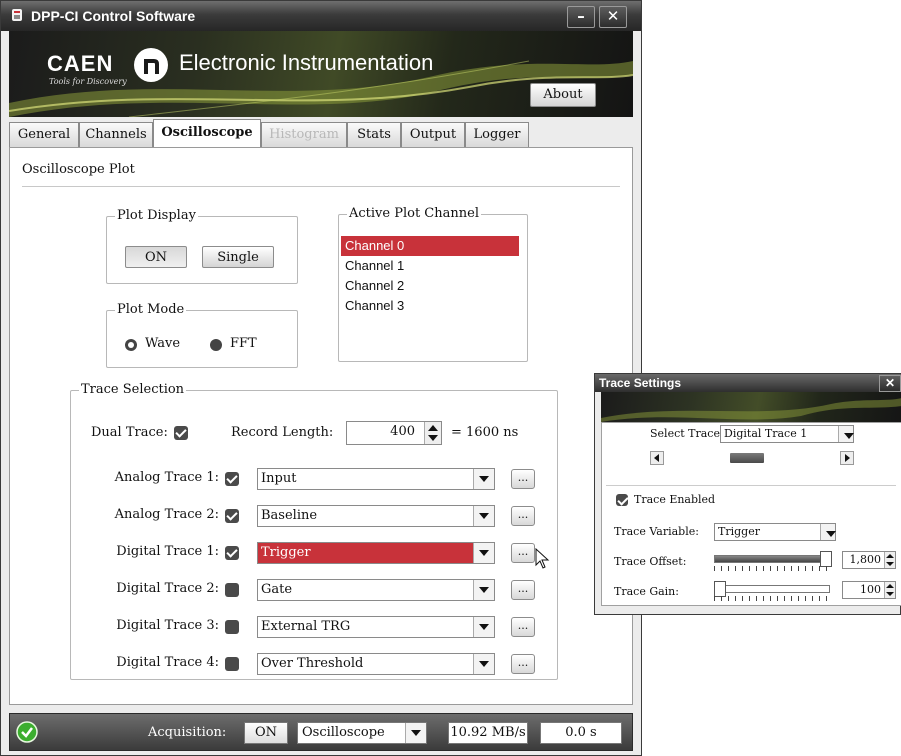  I want to click on analog-trace-2-select: Baseline, so click(376, 516).